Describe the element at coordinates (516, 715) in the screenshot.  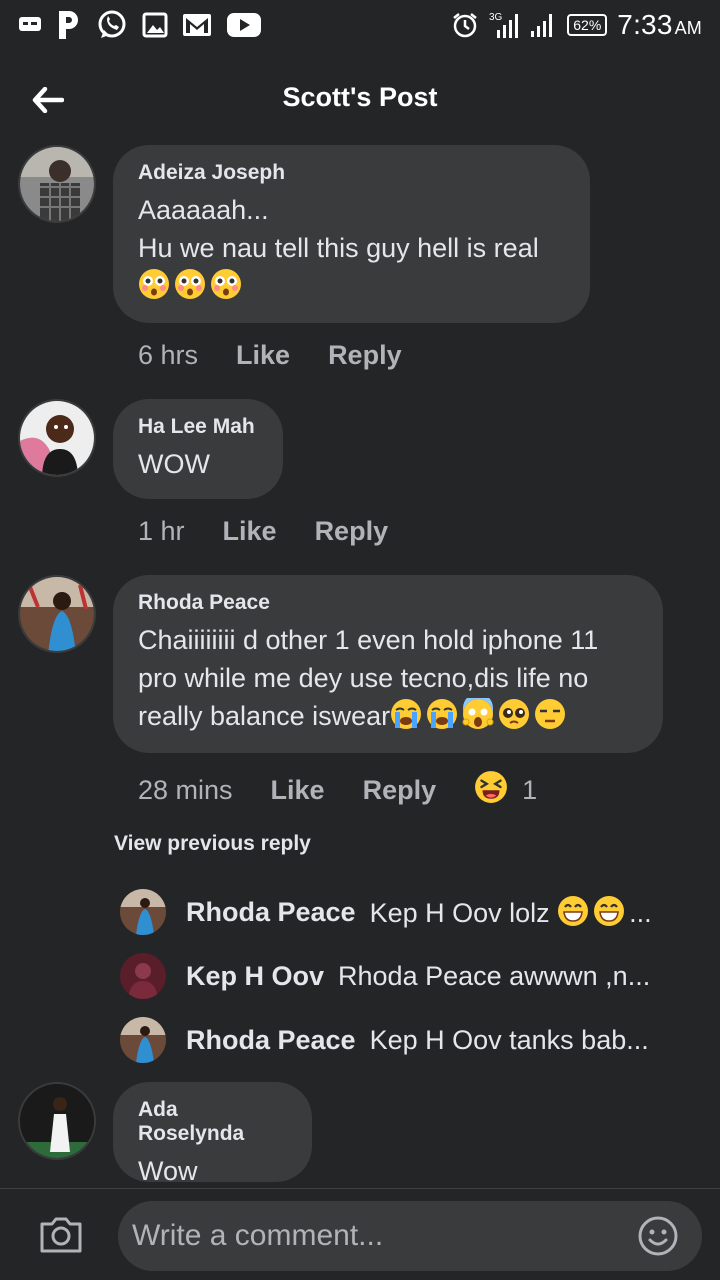
I see `pleading-face-icon` at that location.